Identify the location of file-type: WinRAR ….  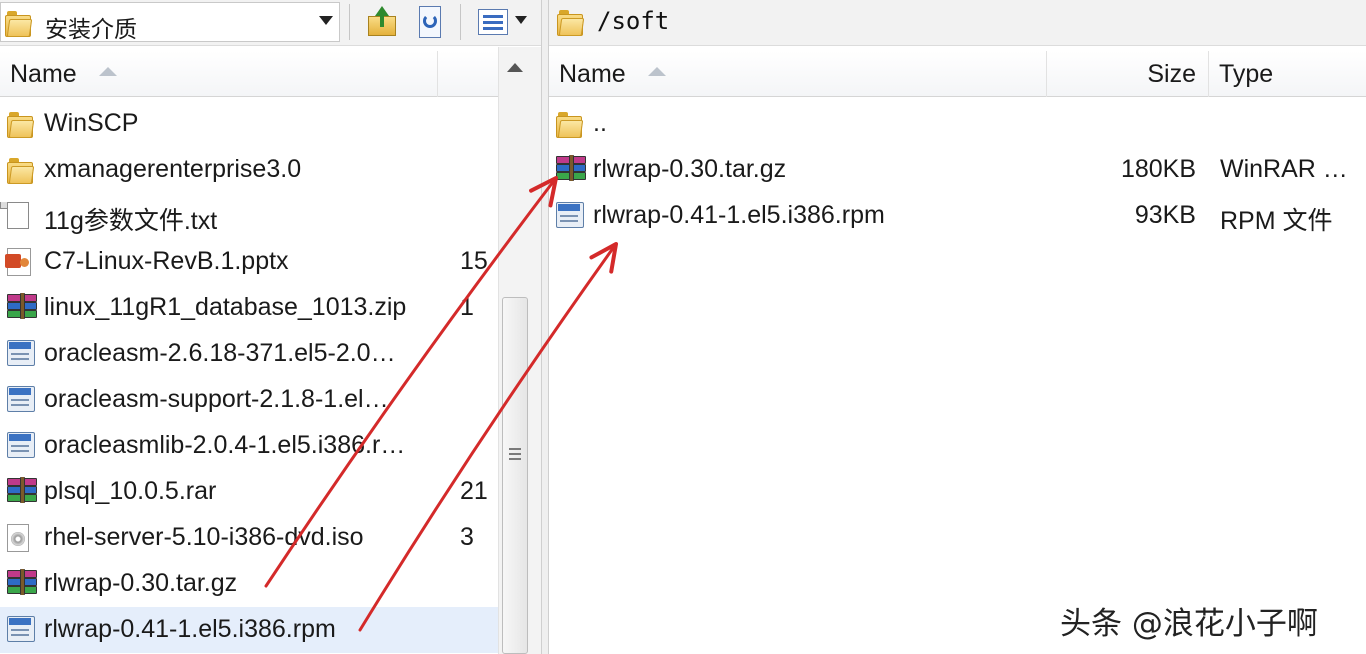
(1284, 169).